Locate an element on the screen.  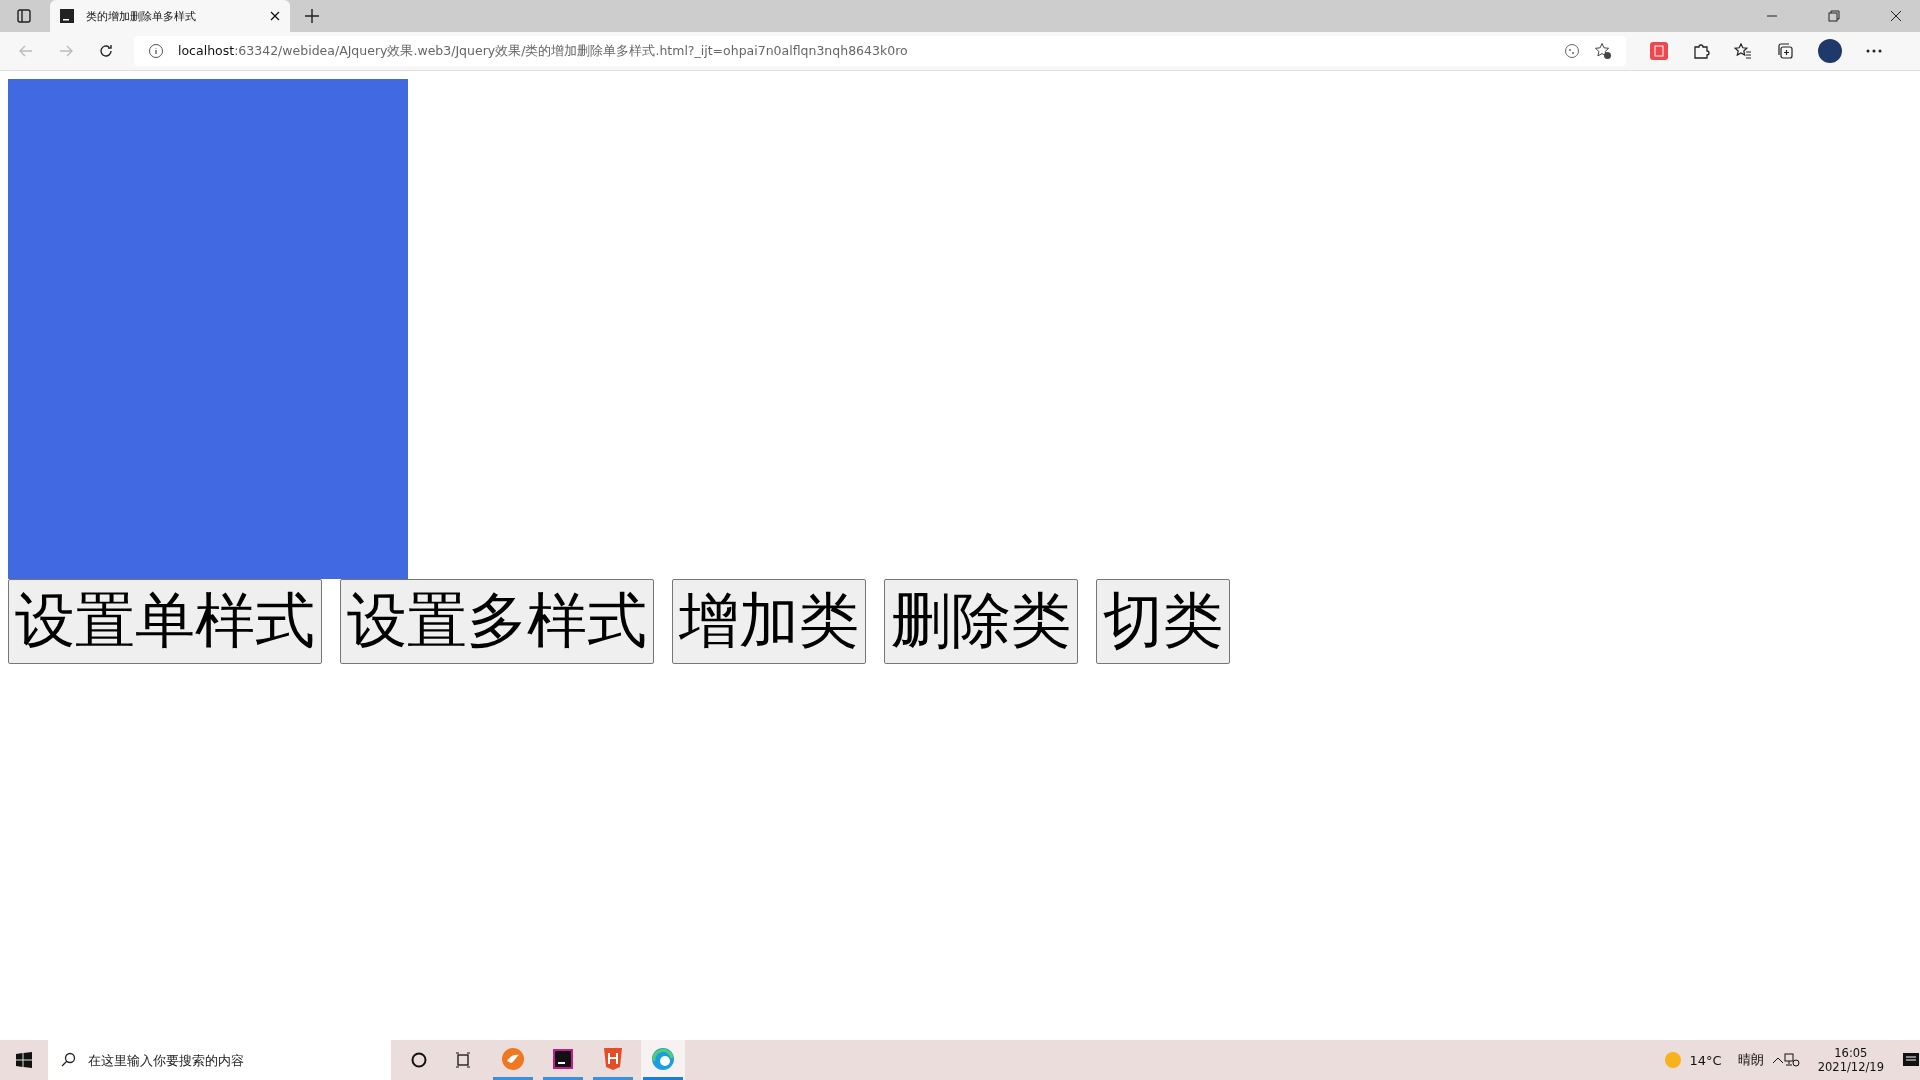
tab-title: 类的增加删除单多样式 is located at coordinates (141, 16).